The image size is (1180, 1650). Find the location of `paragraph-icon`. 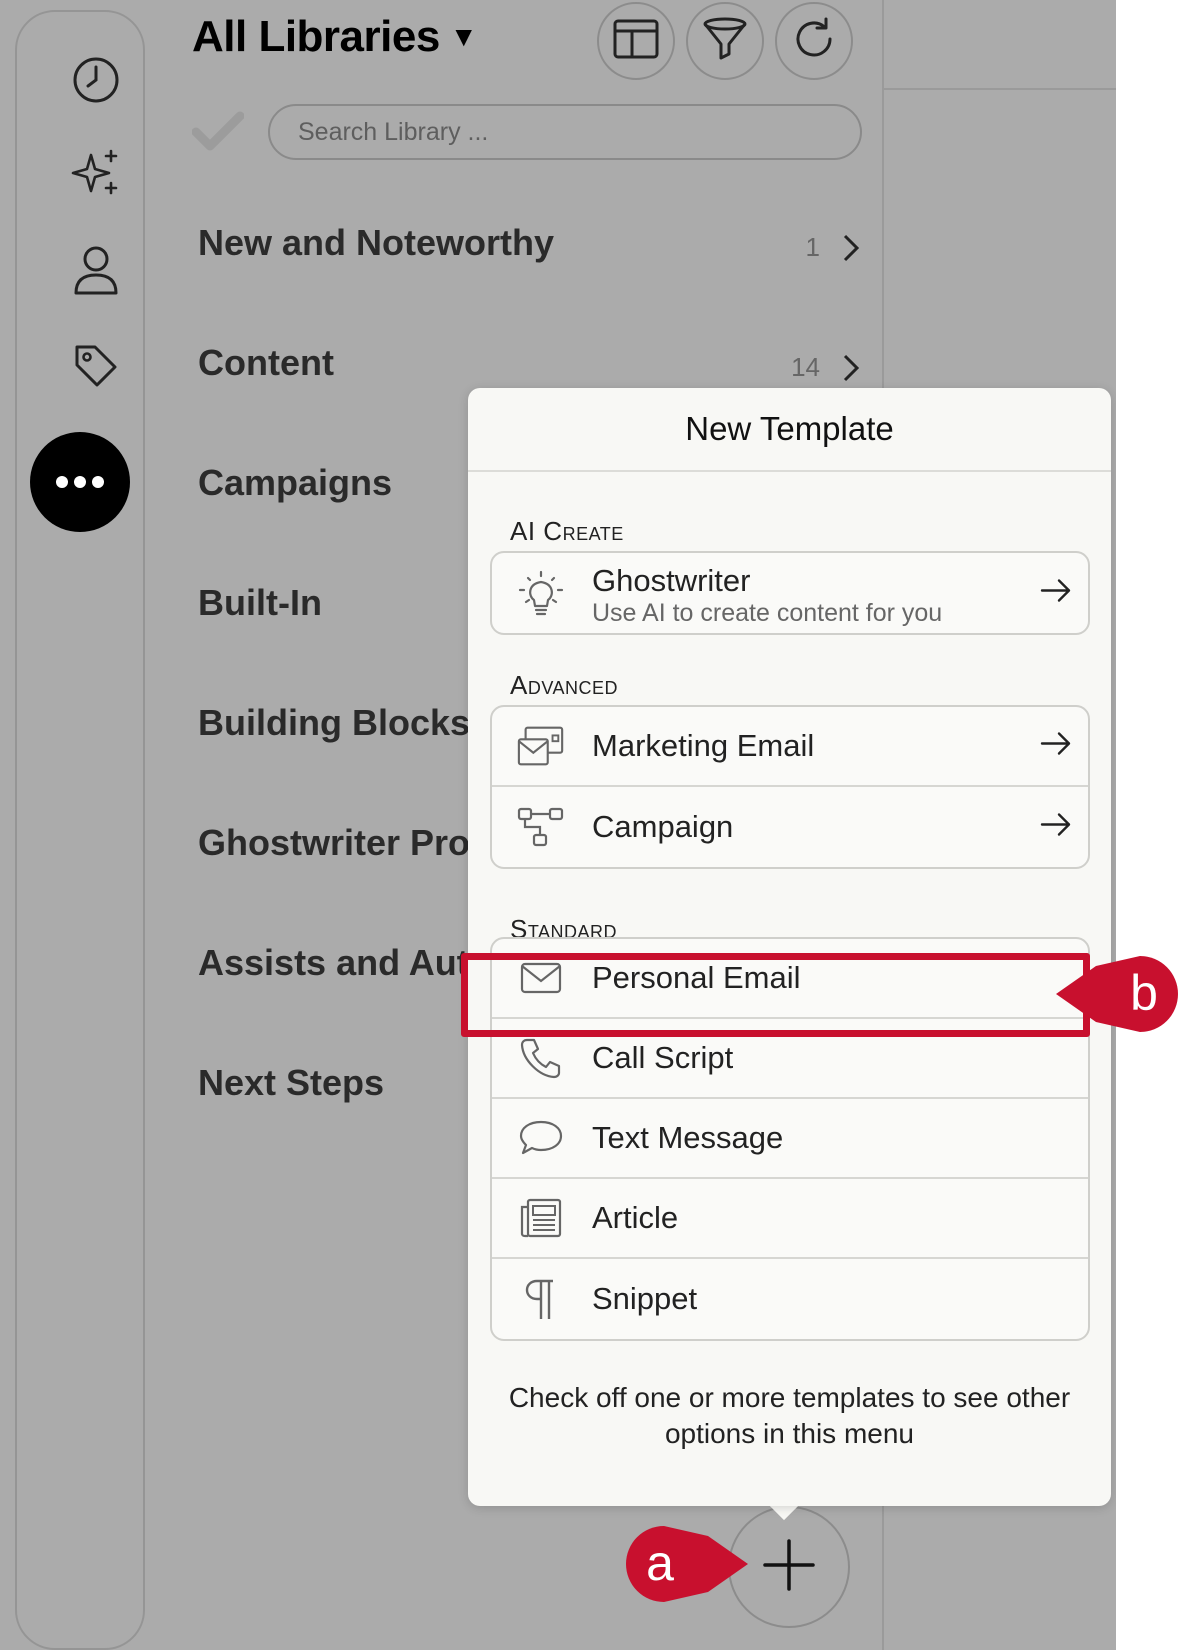

paragraph-icon is located at coordinates (541, 1299).